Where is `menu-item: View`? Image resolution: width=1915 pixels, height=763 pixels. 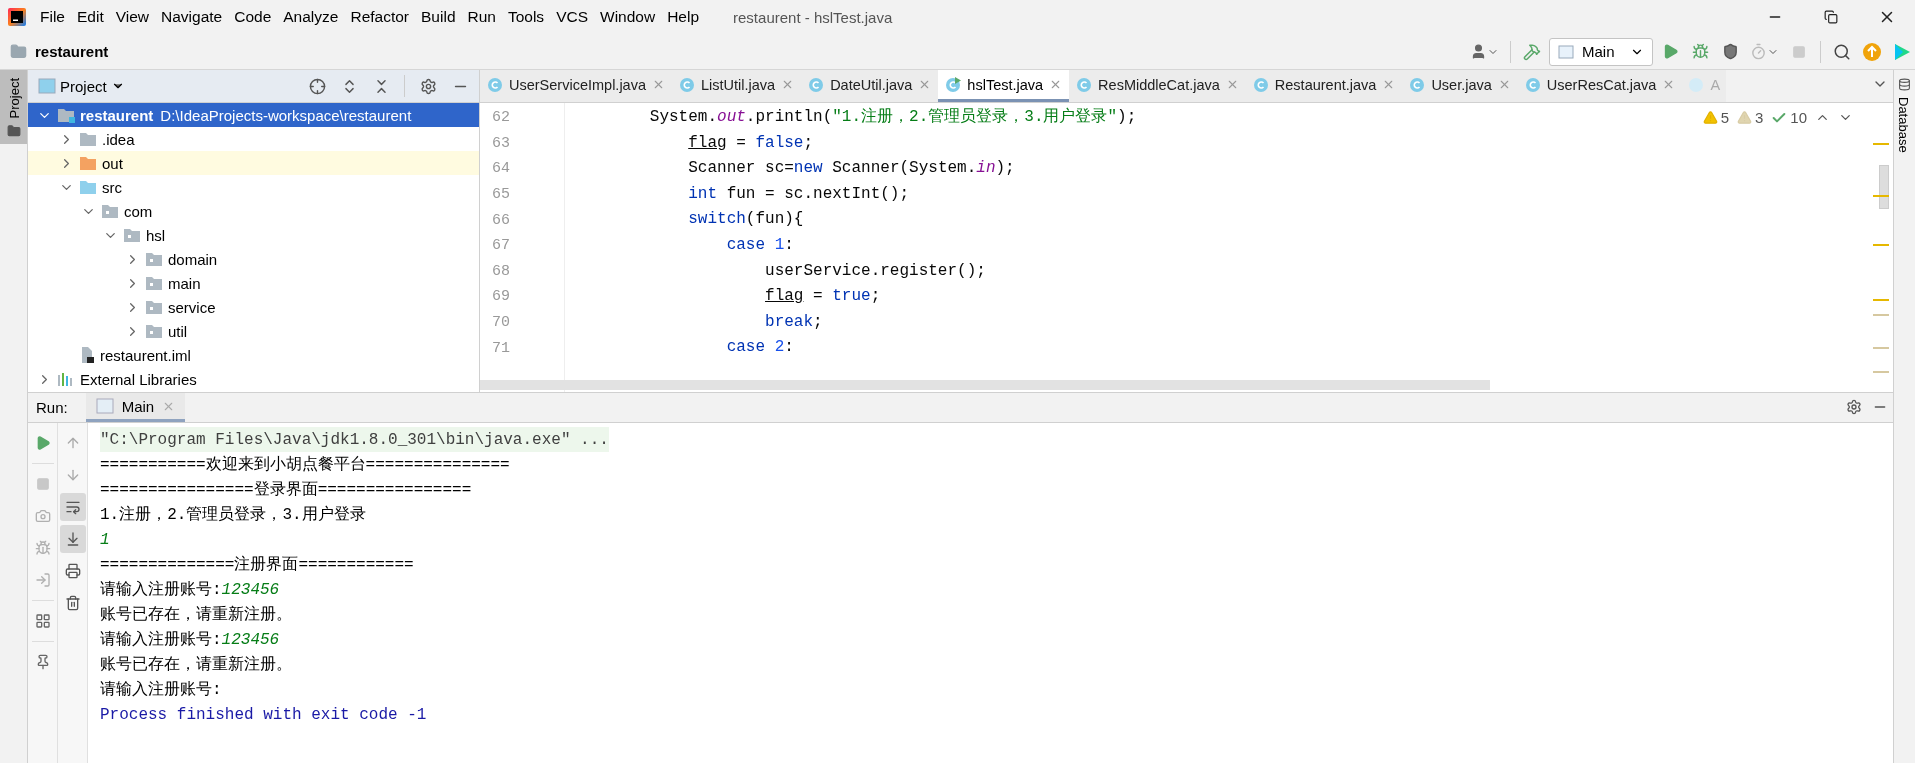 menu-item: View is located at coordinates (132, 17).